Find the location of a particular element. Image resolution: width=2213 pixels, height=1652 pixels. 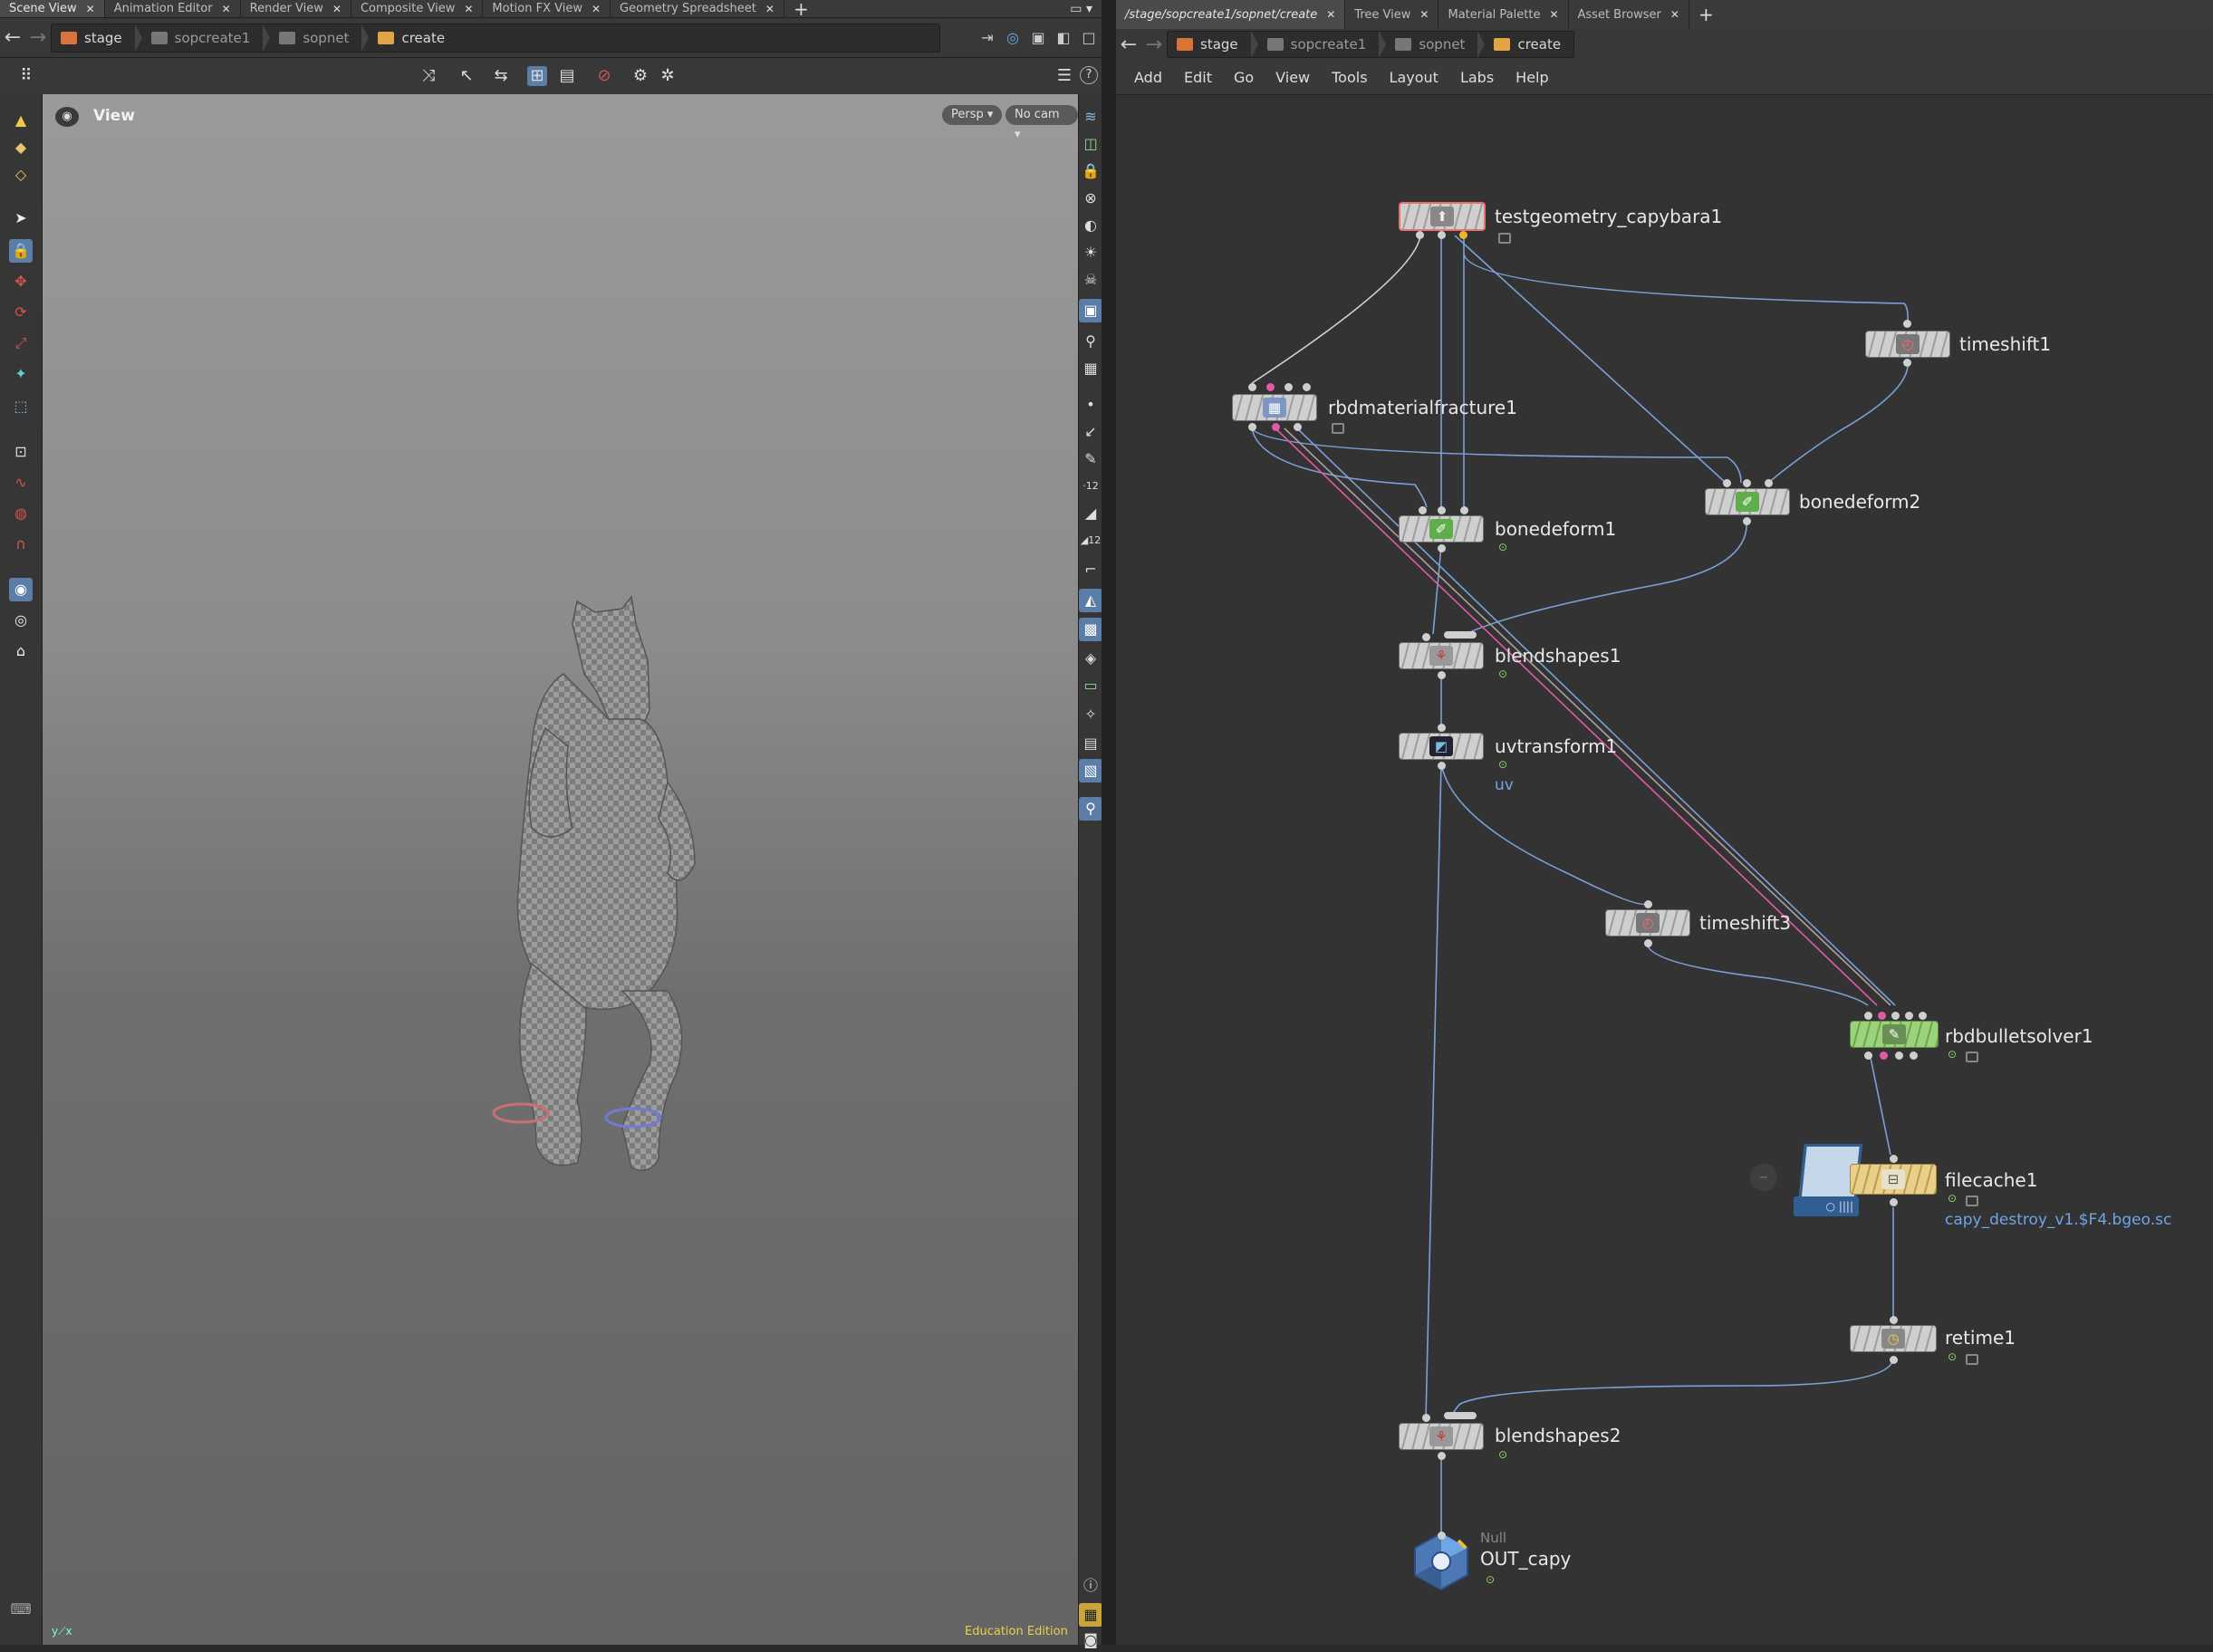

transform-icon: ⬚ is located at coordinates (21, 406).